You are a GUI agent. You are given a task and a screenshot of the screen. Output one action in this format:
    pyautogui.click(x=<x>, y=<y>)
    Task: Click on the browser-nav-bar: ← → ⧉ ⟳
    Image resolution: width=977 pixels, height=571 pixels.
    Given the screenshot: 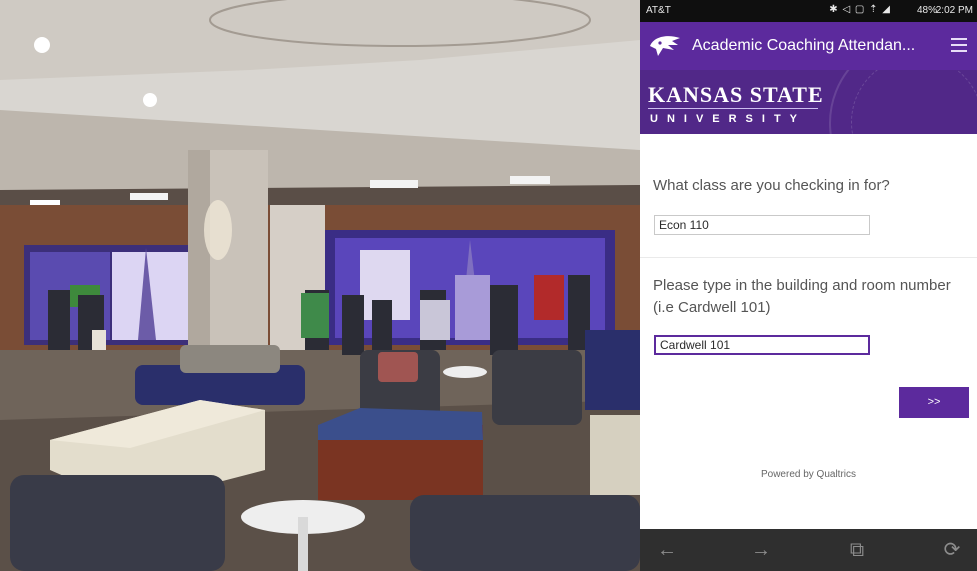 What is the action you would take?
    pyautogui.click(x=808, y=550)
    